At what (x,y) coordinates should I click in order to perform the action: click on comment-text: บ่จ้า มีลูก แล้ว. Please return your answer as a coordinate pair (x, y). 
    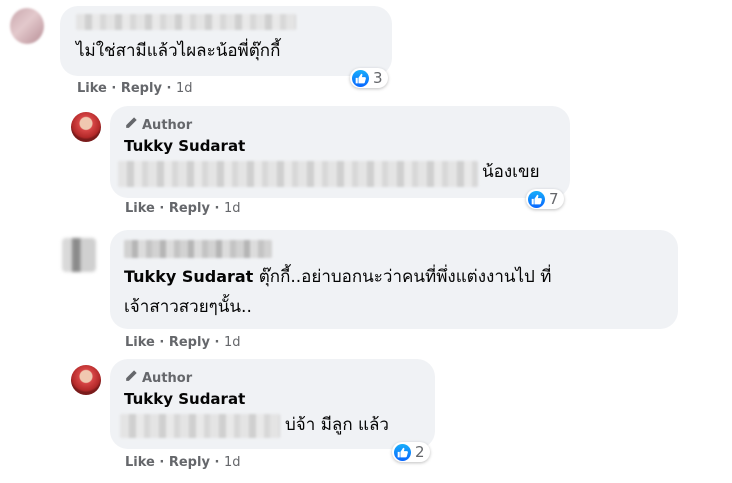
    Looking at the image, I should click on (337, 425).